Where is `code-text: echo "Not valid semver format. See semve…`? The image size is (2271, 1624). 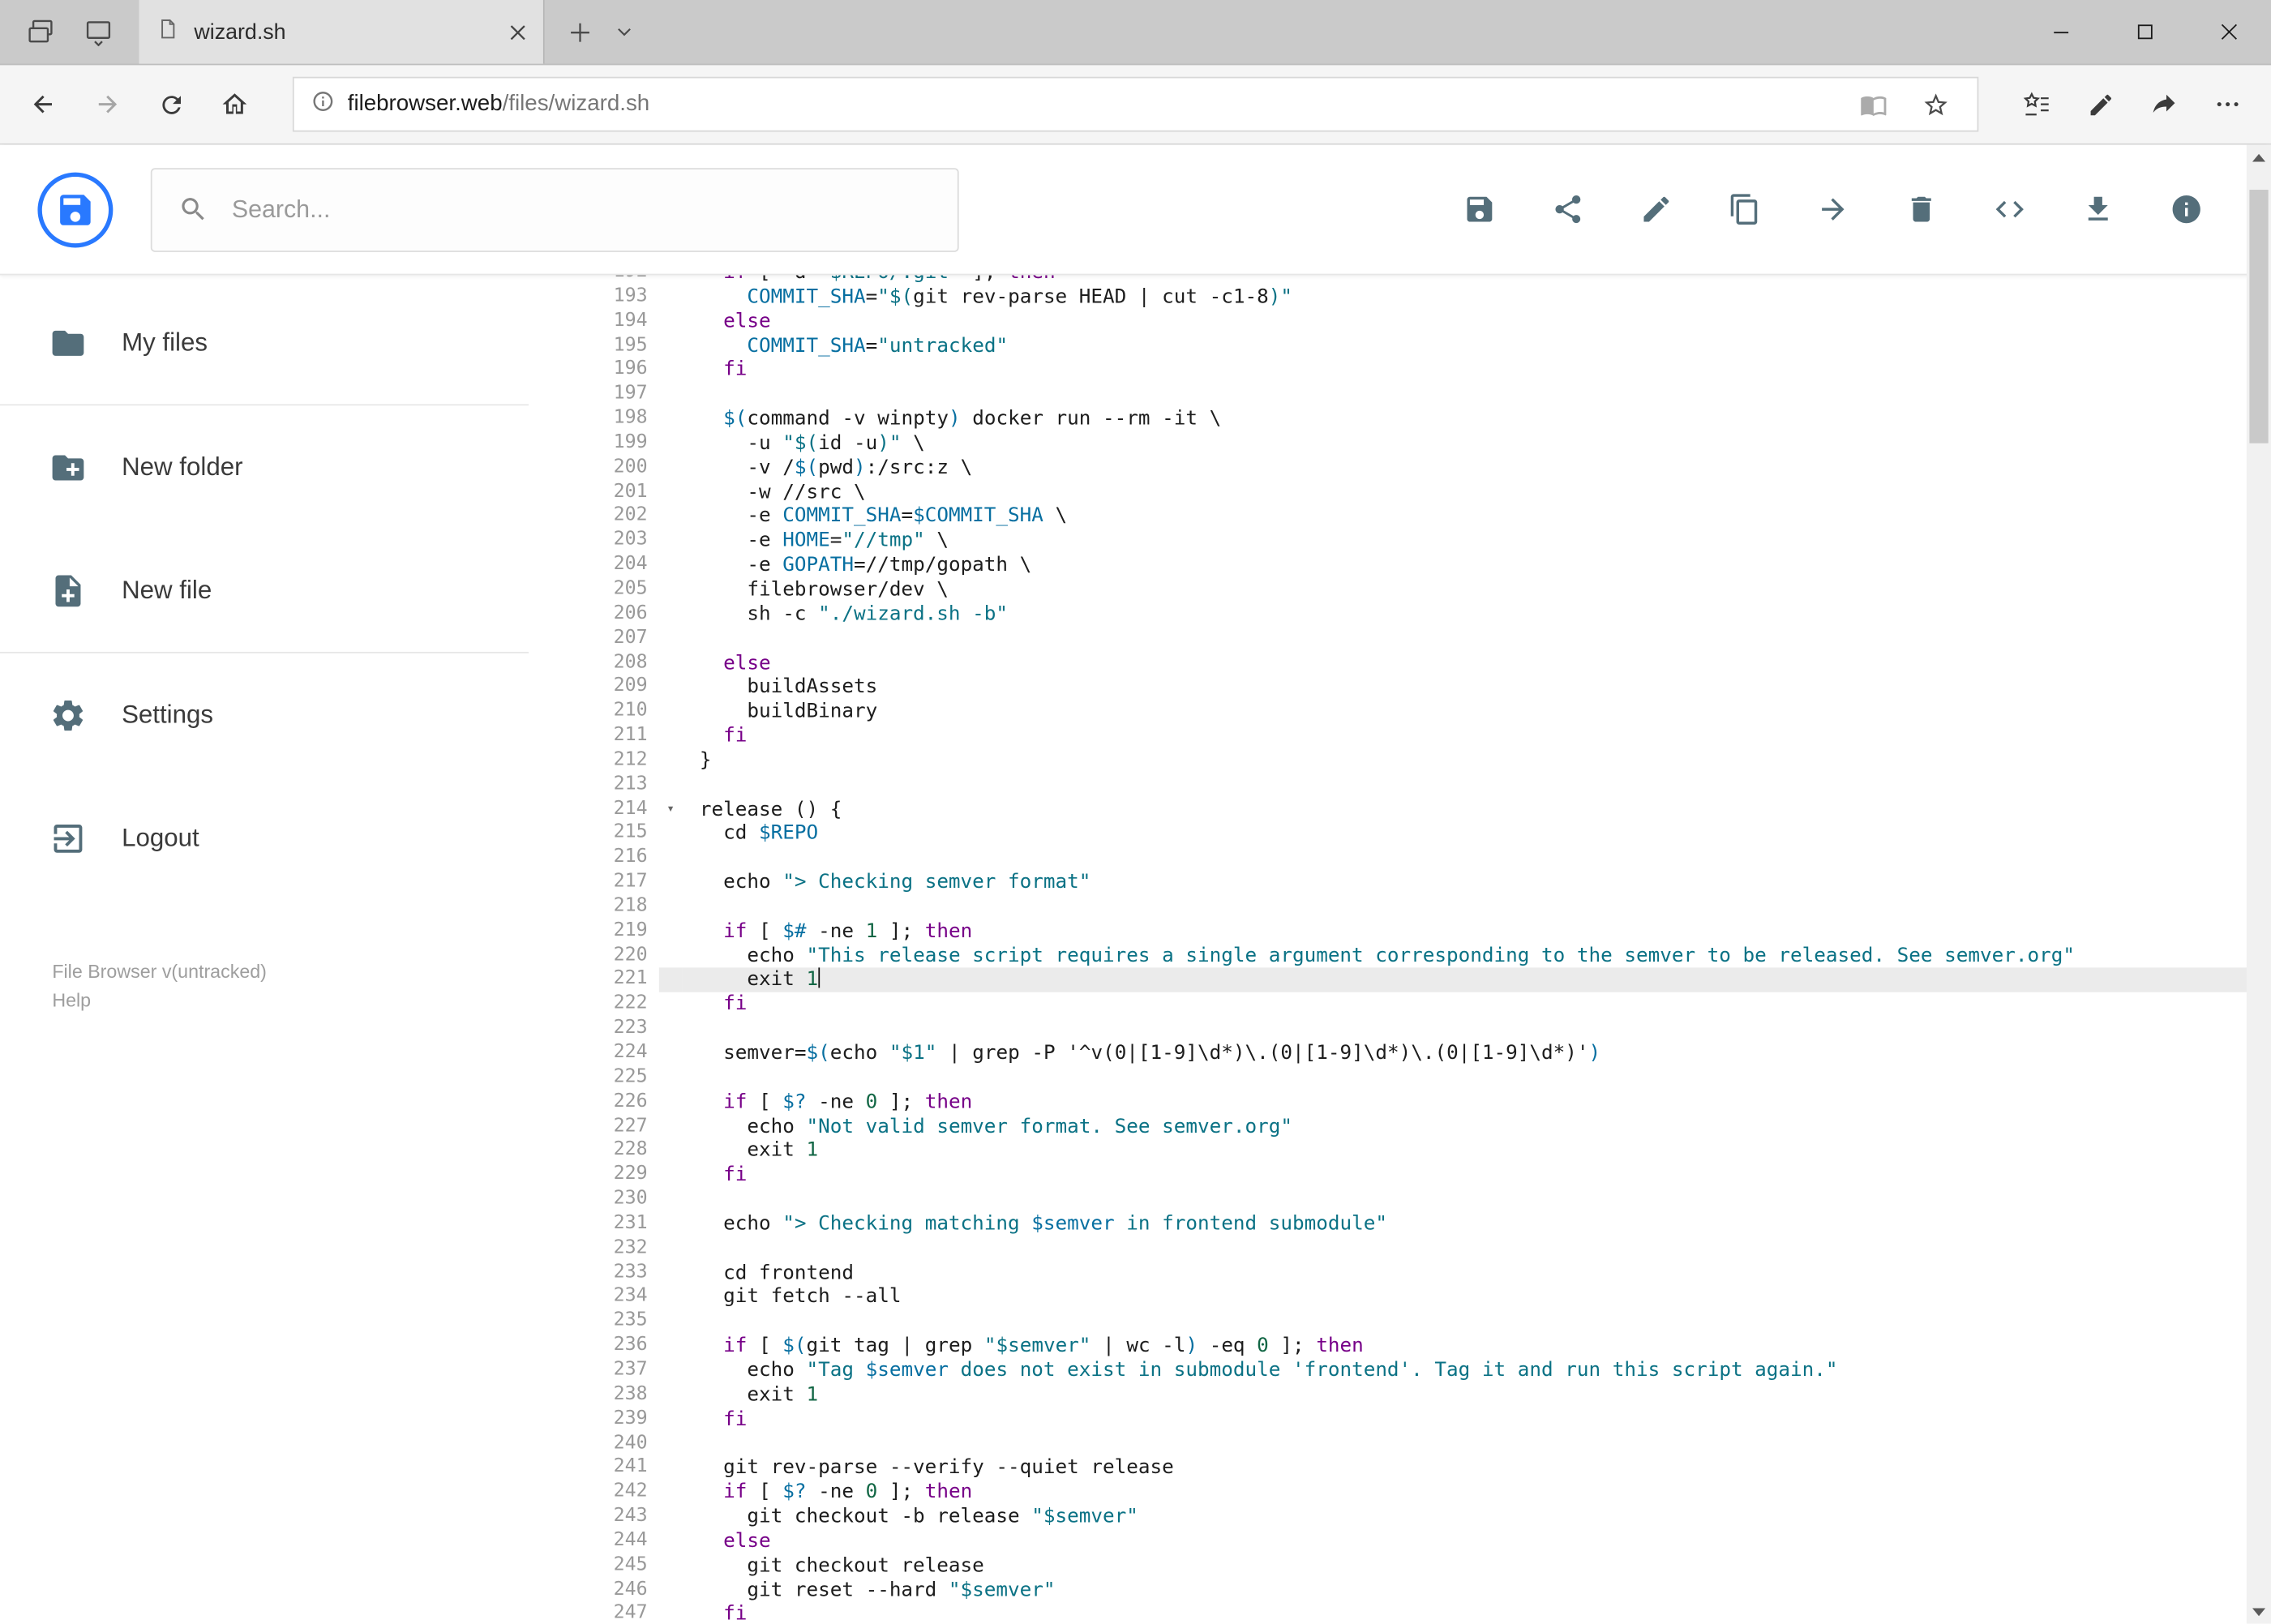
code-text: echo "Not valid semver format. See semve… is located at coordinates (1476, 1127).